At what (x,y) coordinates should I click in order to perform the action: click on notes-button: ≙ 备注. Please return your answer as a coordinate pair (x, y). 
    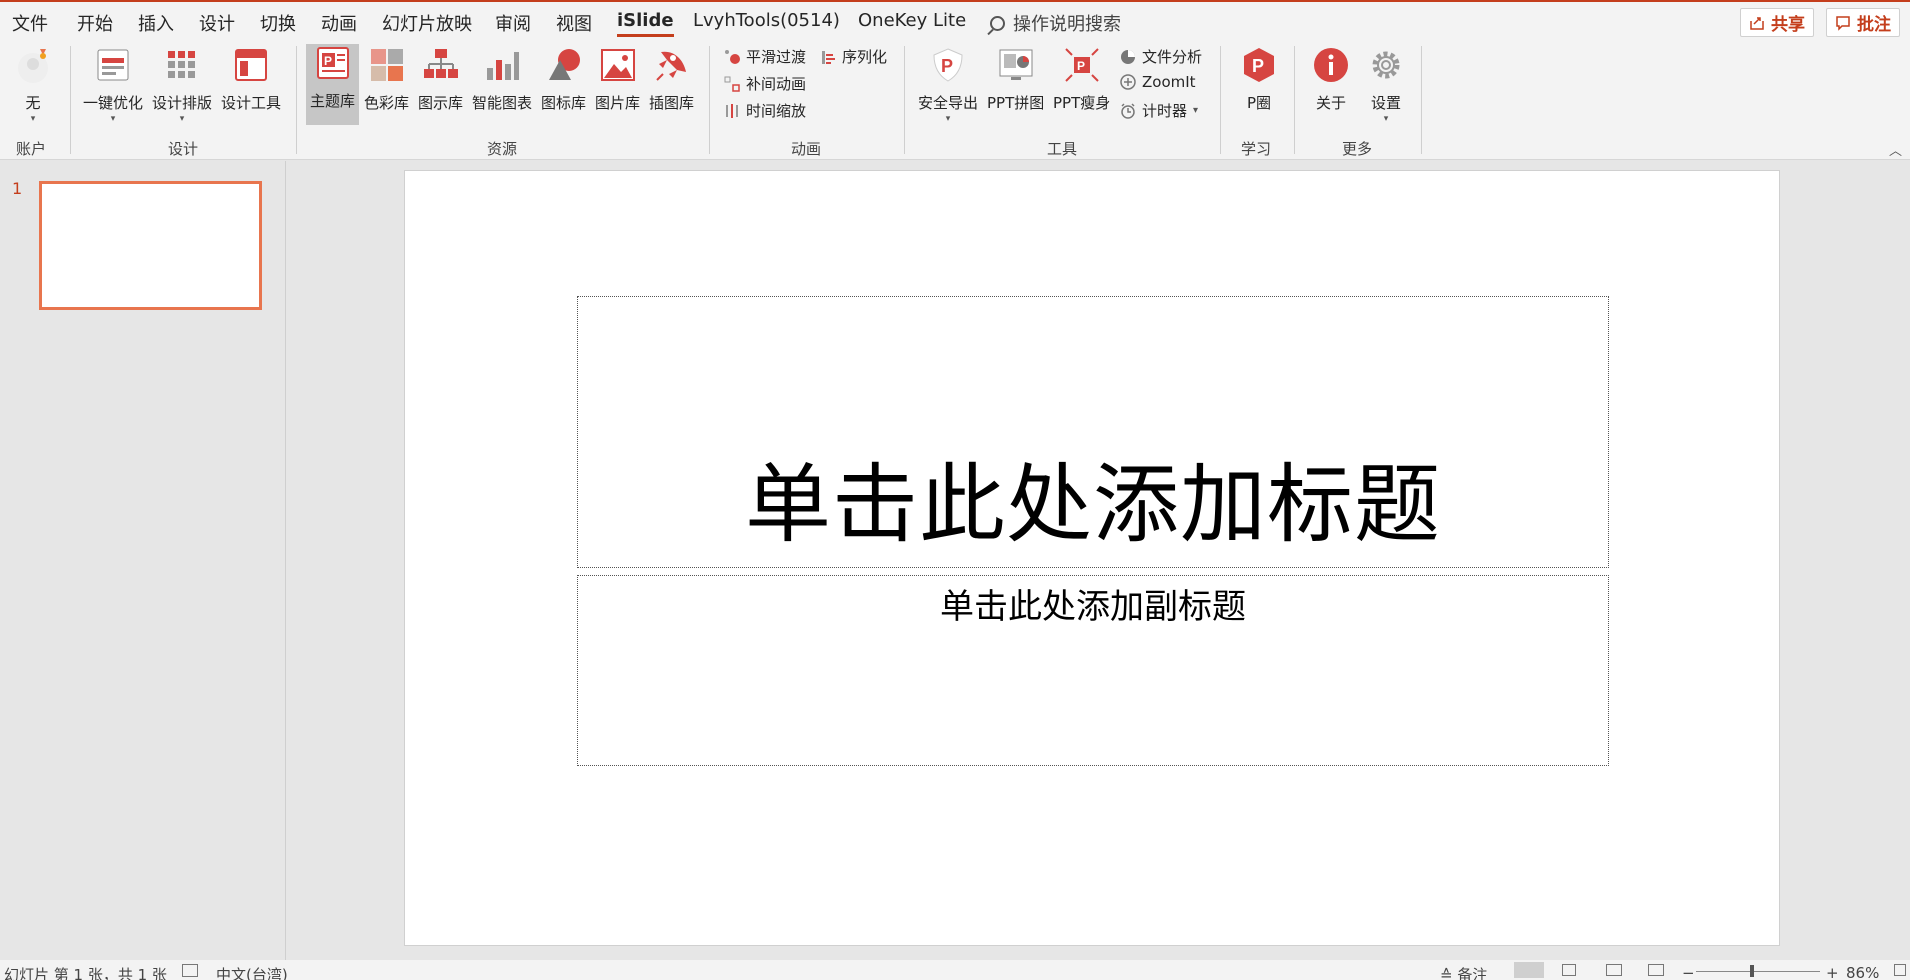
    Looking at the image, I should click on (1463, 972).